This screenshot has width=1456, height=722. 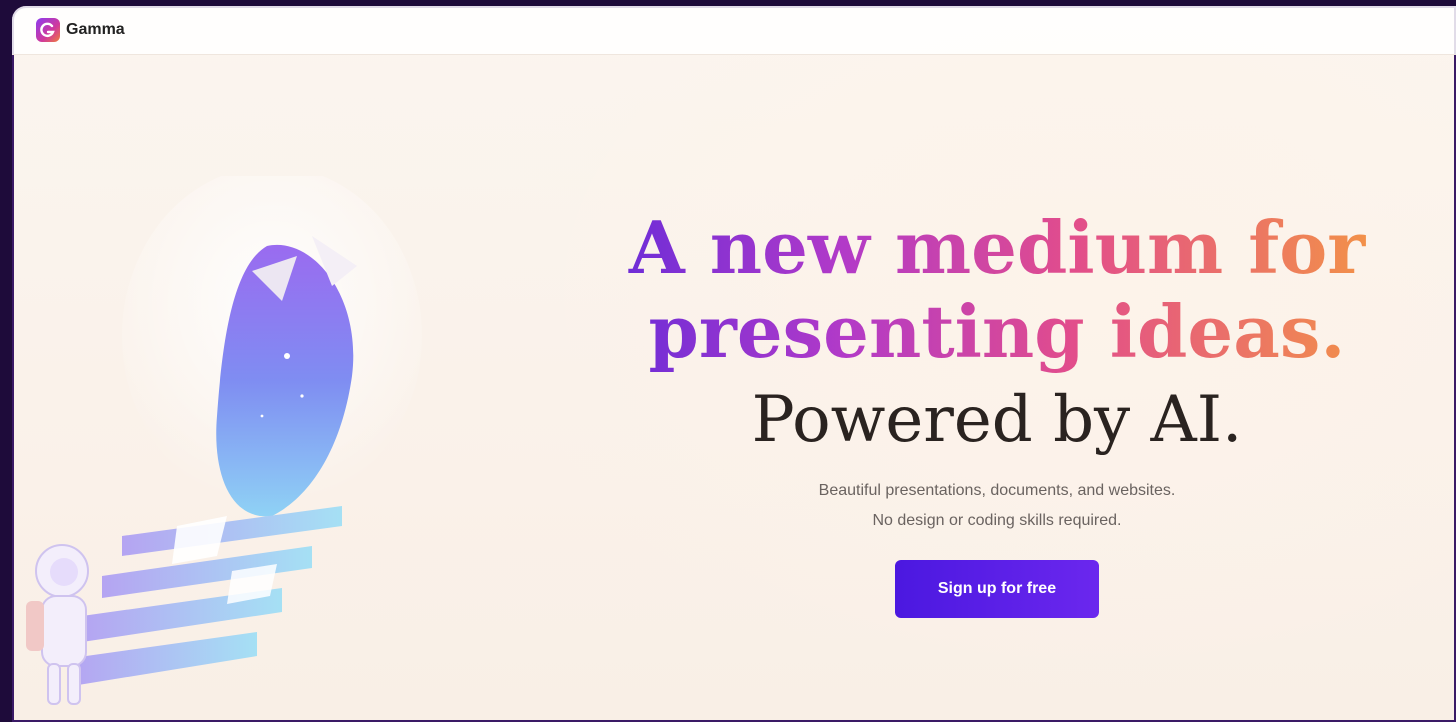 What do you see at coordinates (997, 247) in the screenshot?
I see `headline-line-1: A new medium for` at bounding box center [997, 247].